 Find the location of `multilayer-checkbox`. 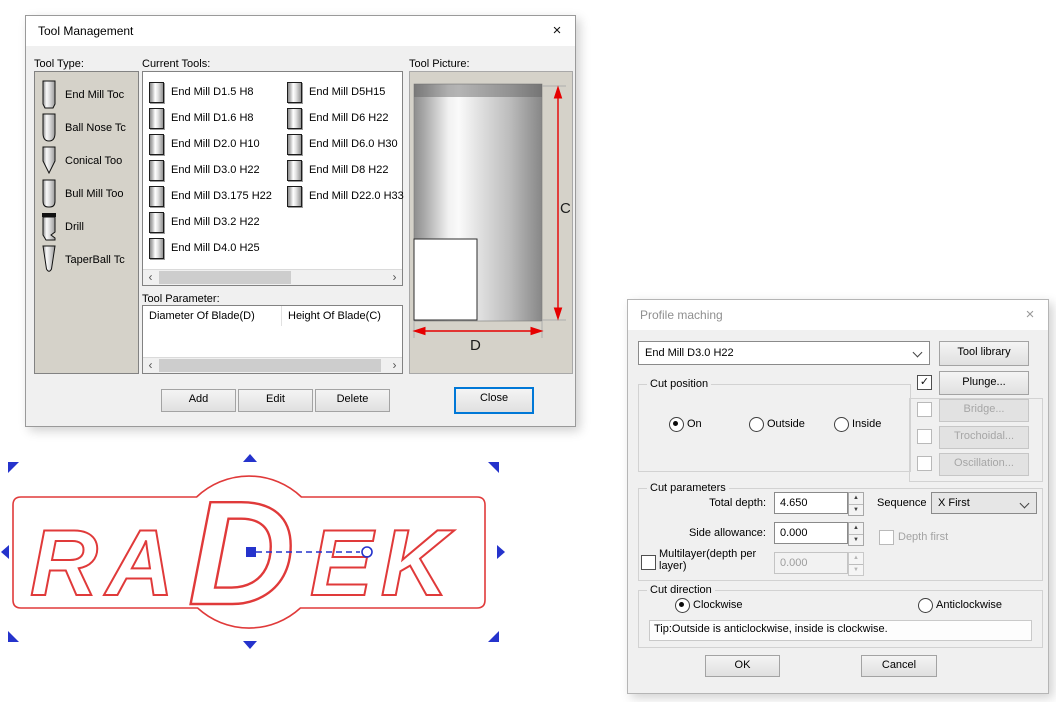

multilayer-checkbox is located at coordinates (648, 562).